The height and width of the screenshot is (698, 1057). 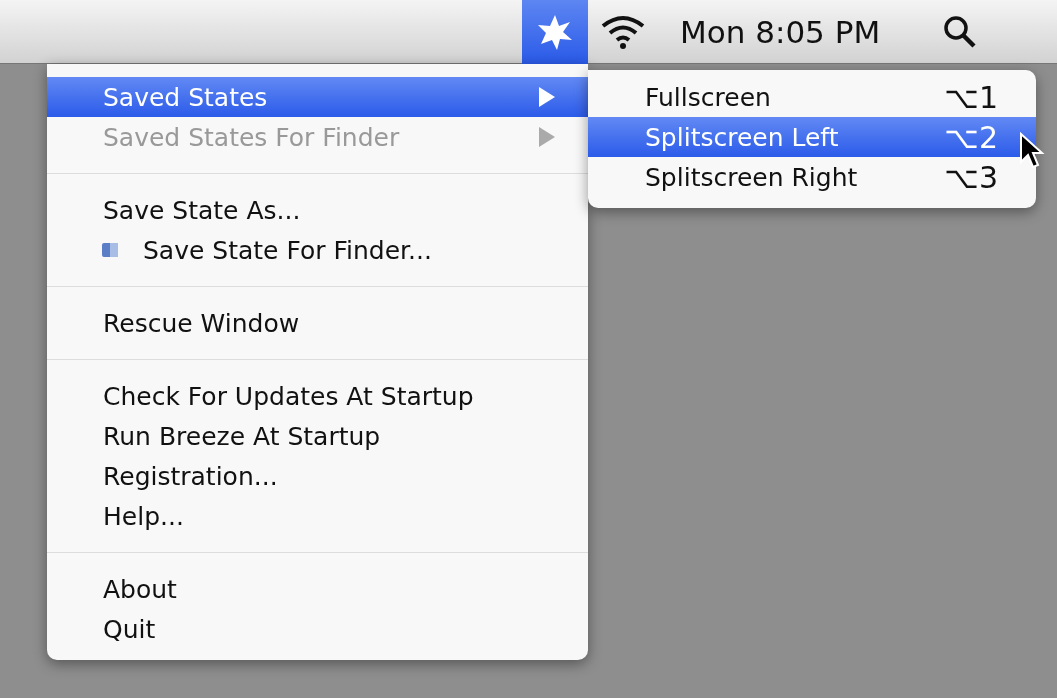 What do you see at coordinates (971, 97) in the screenshot?
I see `shortcut: ⌥1` at bounding box center [971, 97].